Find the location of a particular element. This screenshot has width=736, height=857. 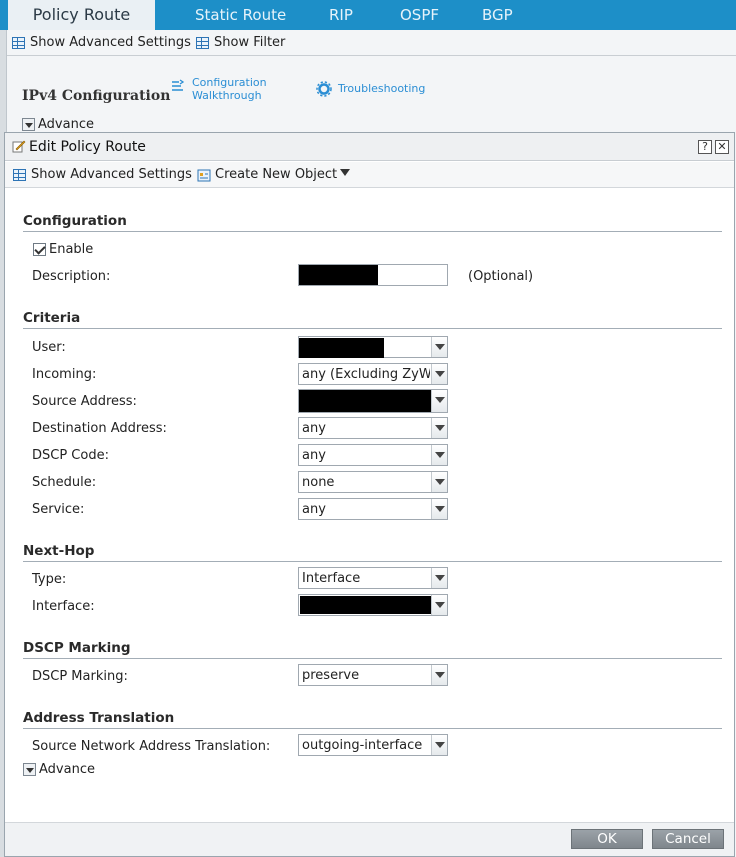

bg-show-filter-button: Show Filter is located at coordinates (240, 43).